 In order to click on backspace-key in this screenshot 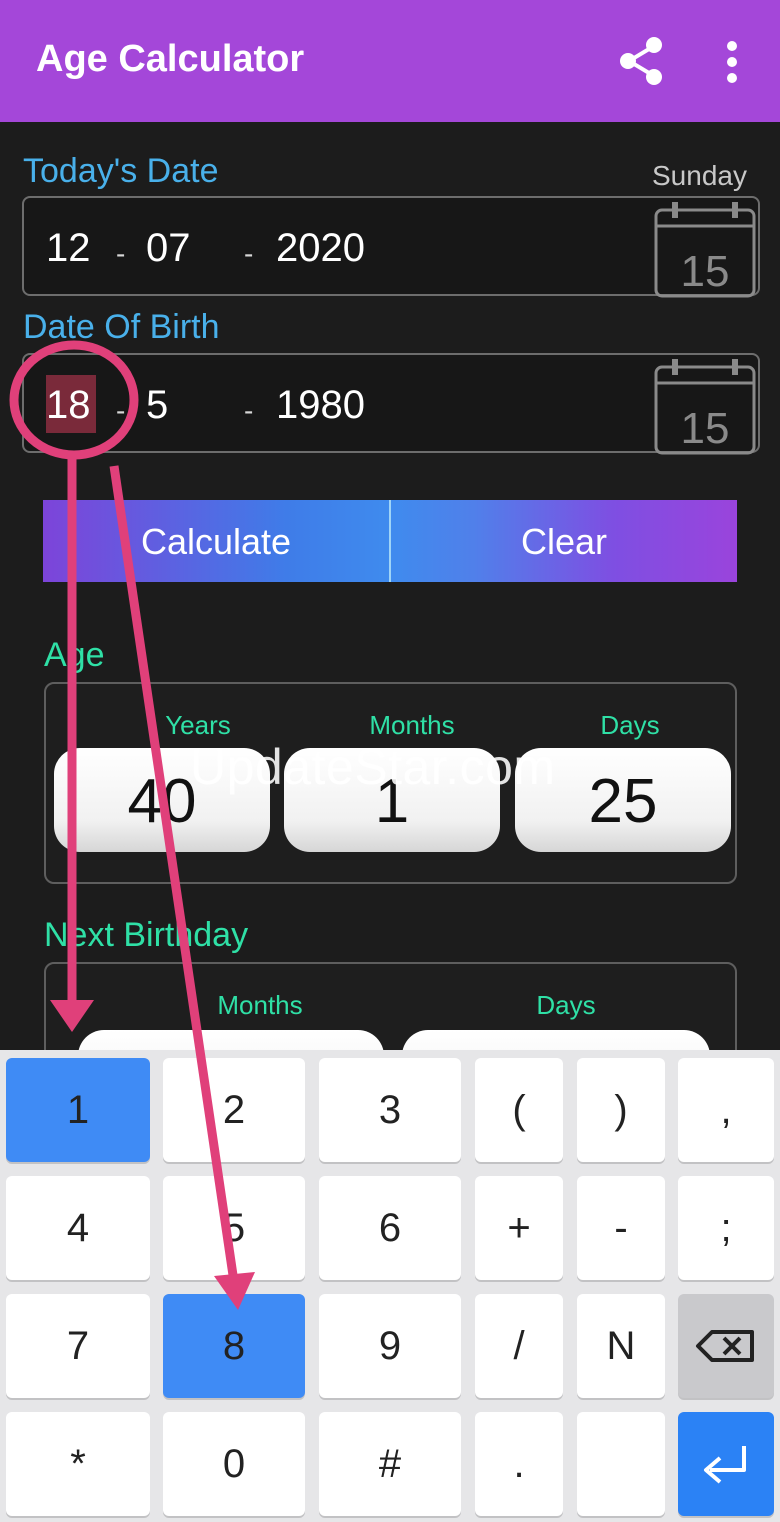, I will do `click(726, 1346)`.